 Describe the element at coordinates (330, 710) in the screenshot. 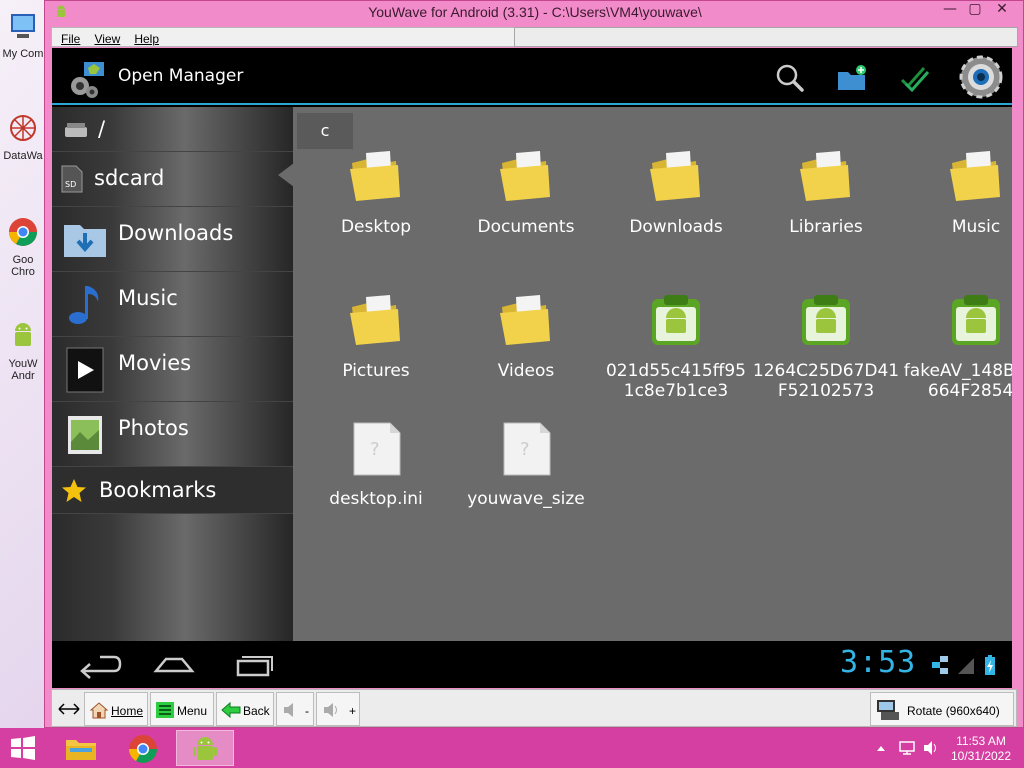

I see `speaker-loud-icon` at that location.